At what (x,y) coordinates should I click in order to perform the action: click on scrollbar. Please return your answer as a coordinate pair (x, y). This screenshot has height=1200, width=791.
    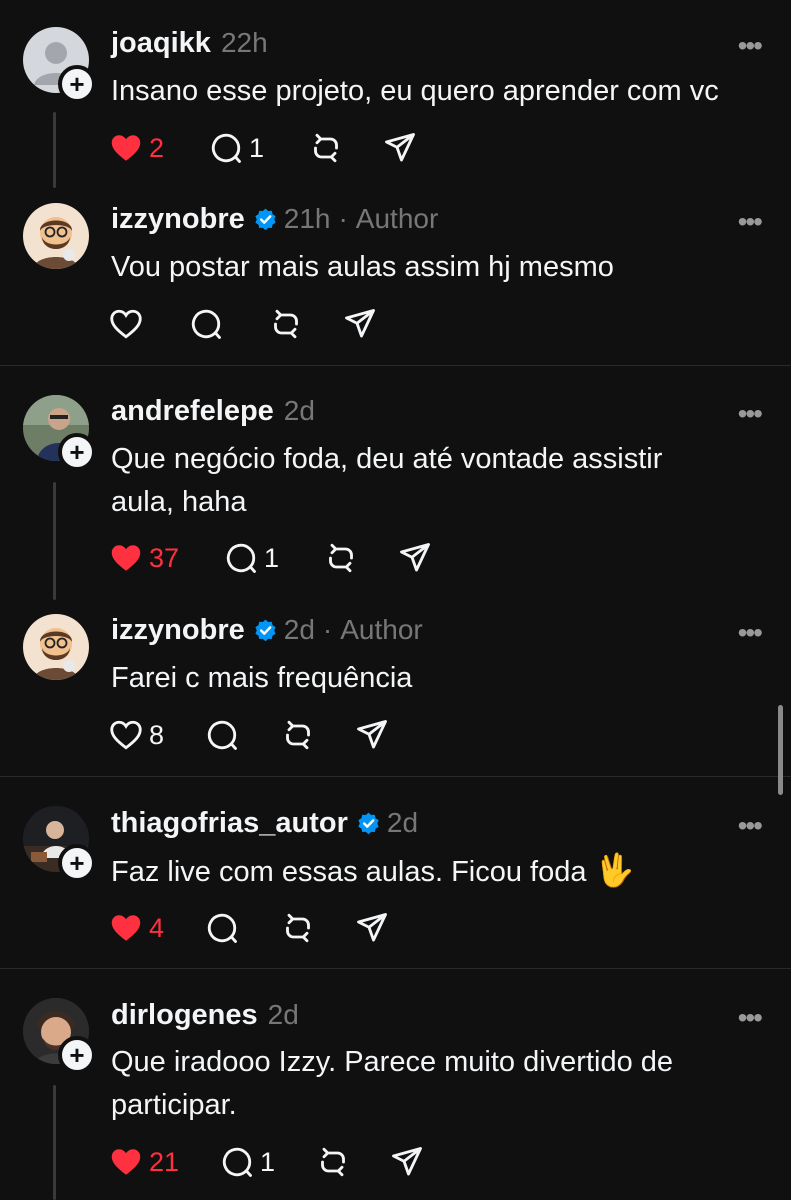
    Looking at the image, I should click on (780, 750).